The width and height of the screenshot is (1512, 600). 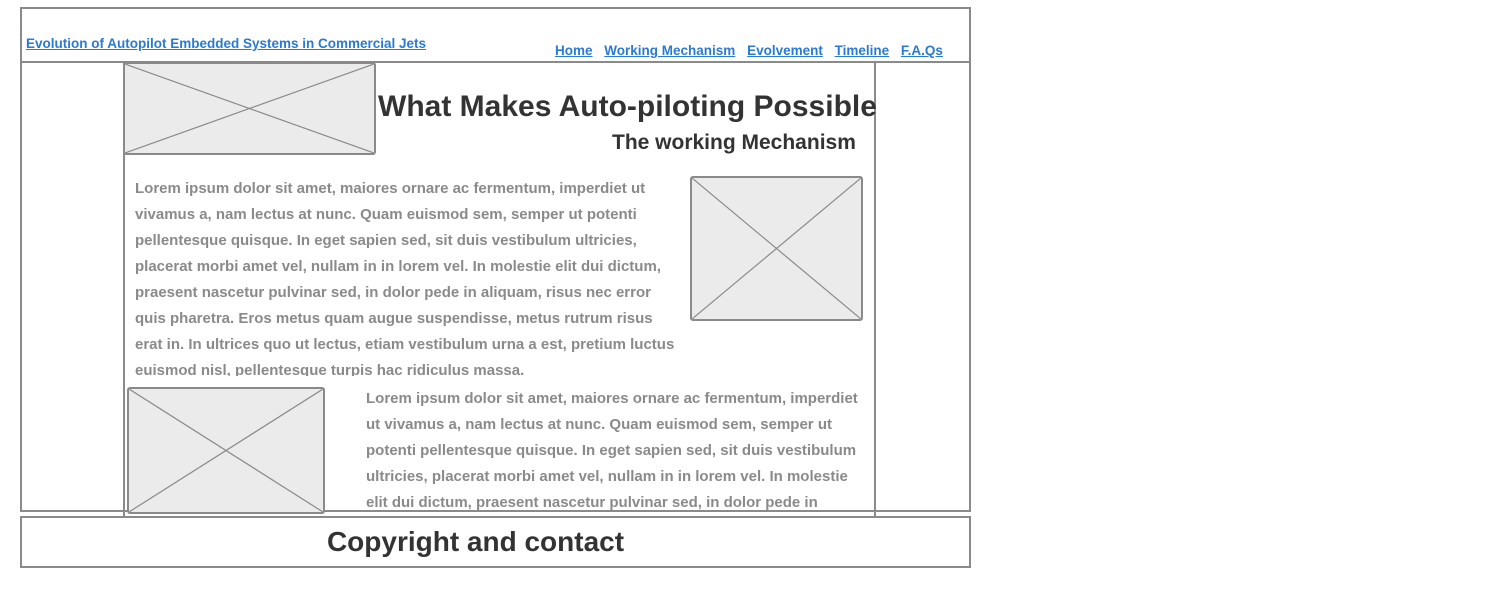 I want to click on nav-faqs: F.A.Qs, so click(x=922, y=50).